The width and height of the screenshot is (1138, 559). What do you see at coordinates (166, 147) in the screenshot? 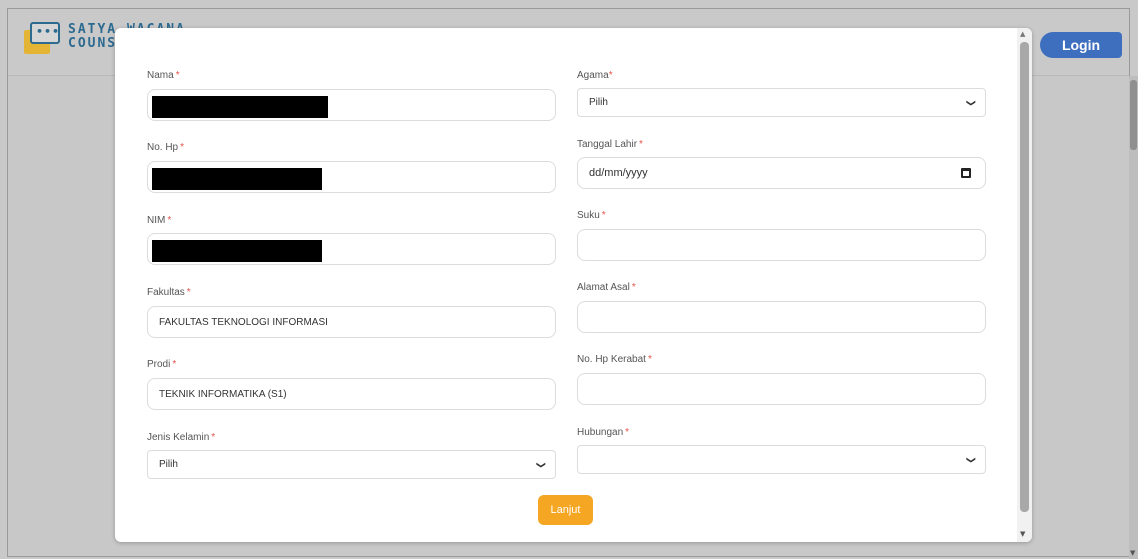
I see `nohp-label: No. Hp *` at bounding box center [166, 147].